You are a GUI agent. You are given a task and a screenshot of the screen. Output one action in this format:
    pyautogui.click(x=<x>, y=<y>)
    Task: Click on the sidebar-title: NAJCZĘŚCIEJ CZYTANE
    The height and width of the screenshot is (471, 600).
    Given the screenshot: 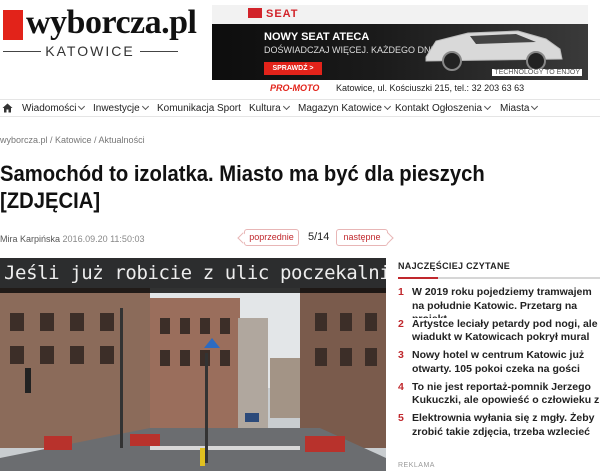 What is the action you would take?
    pyautogui.click(x=454, y=266)
    